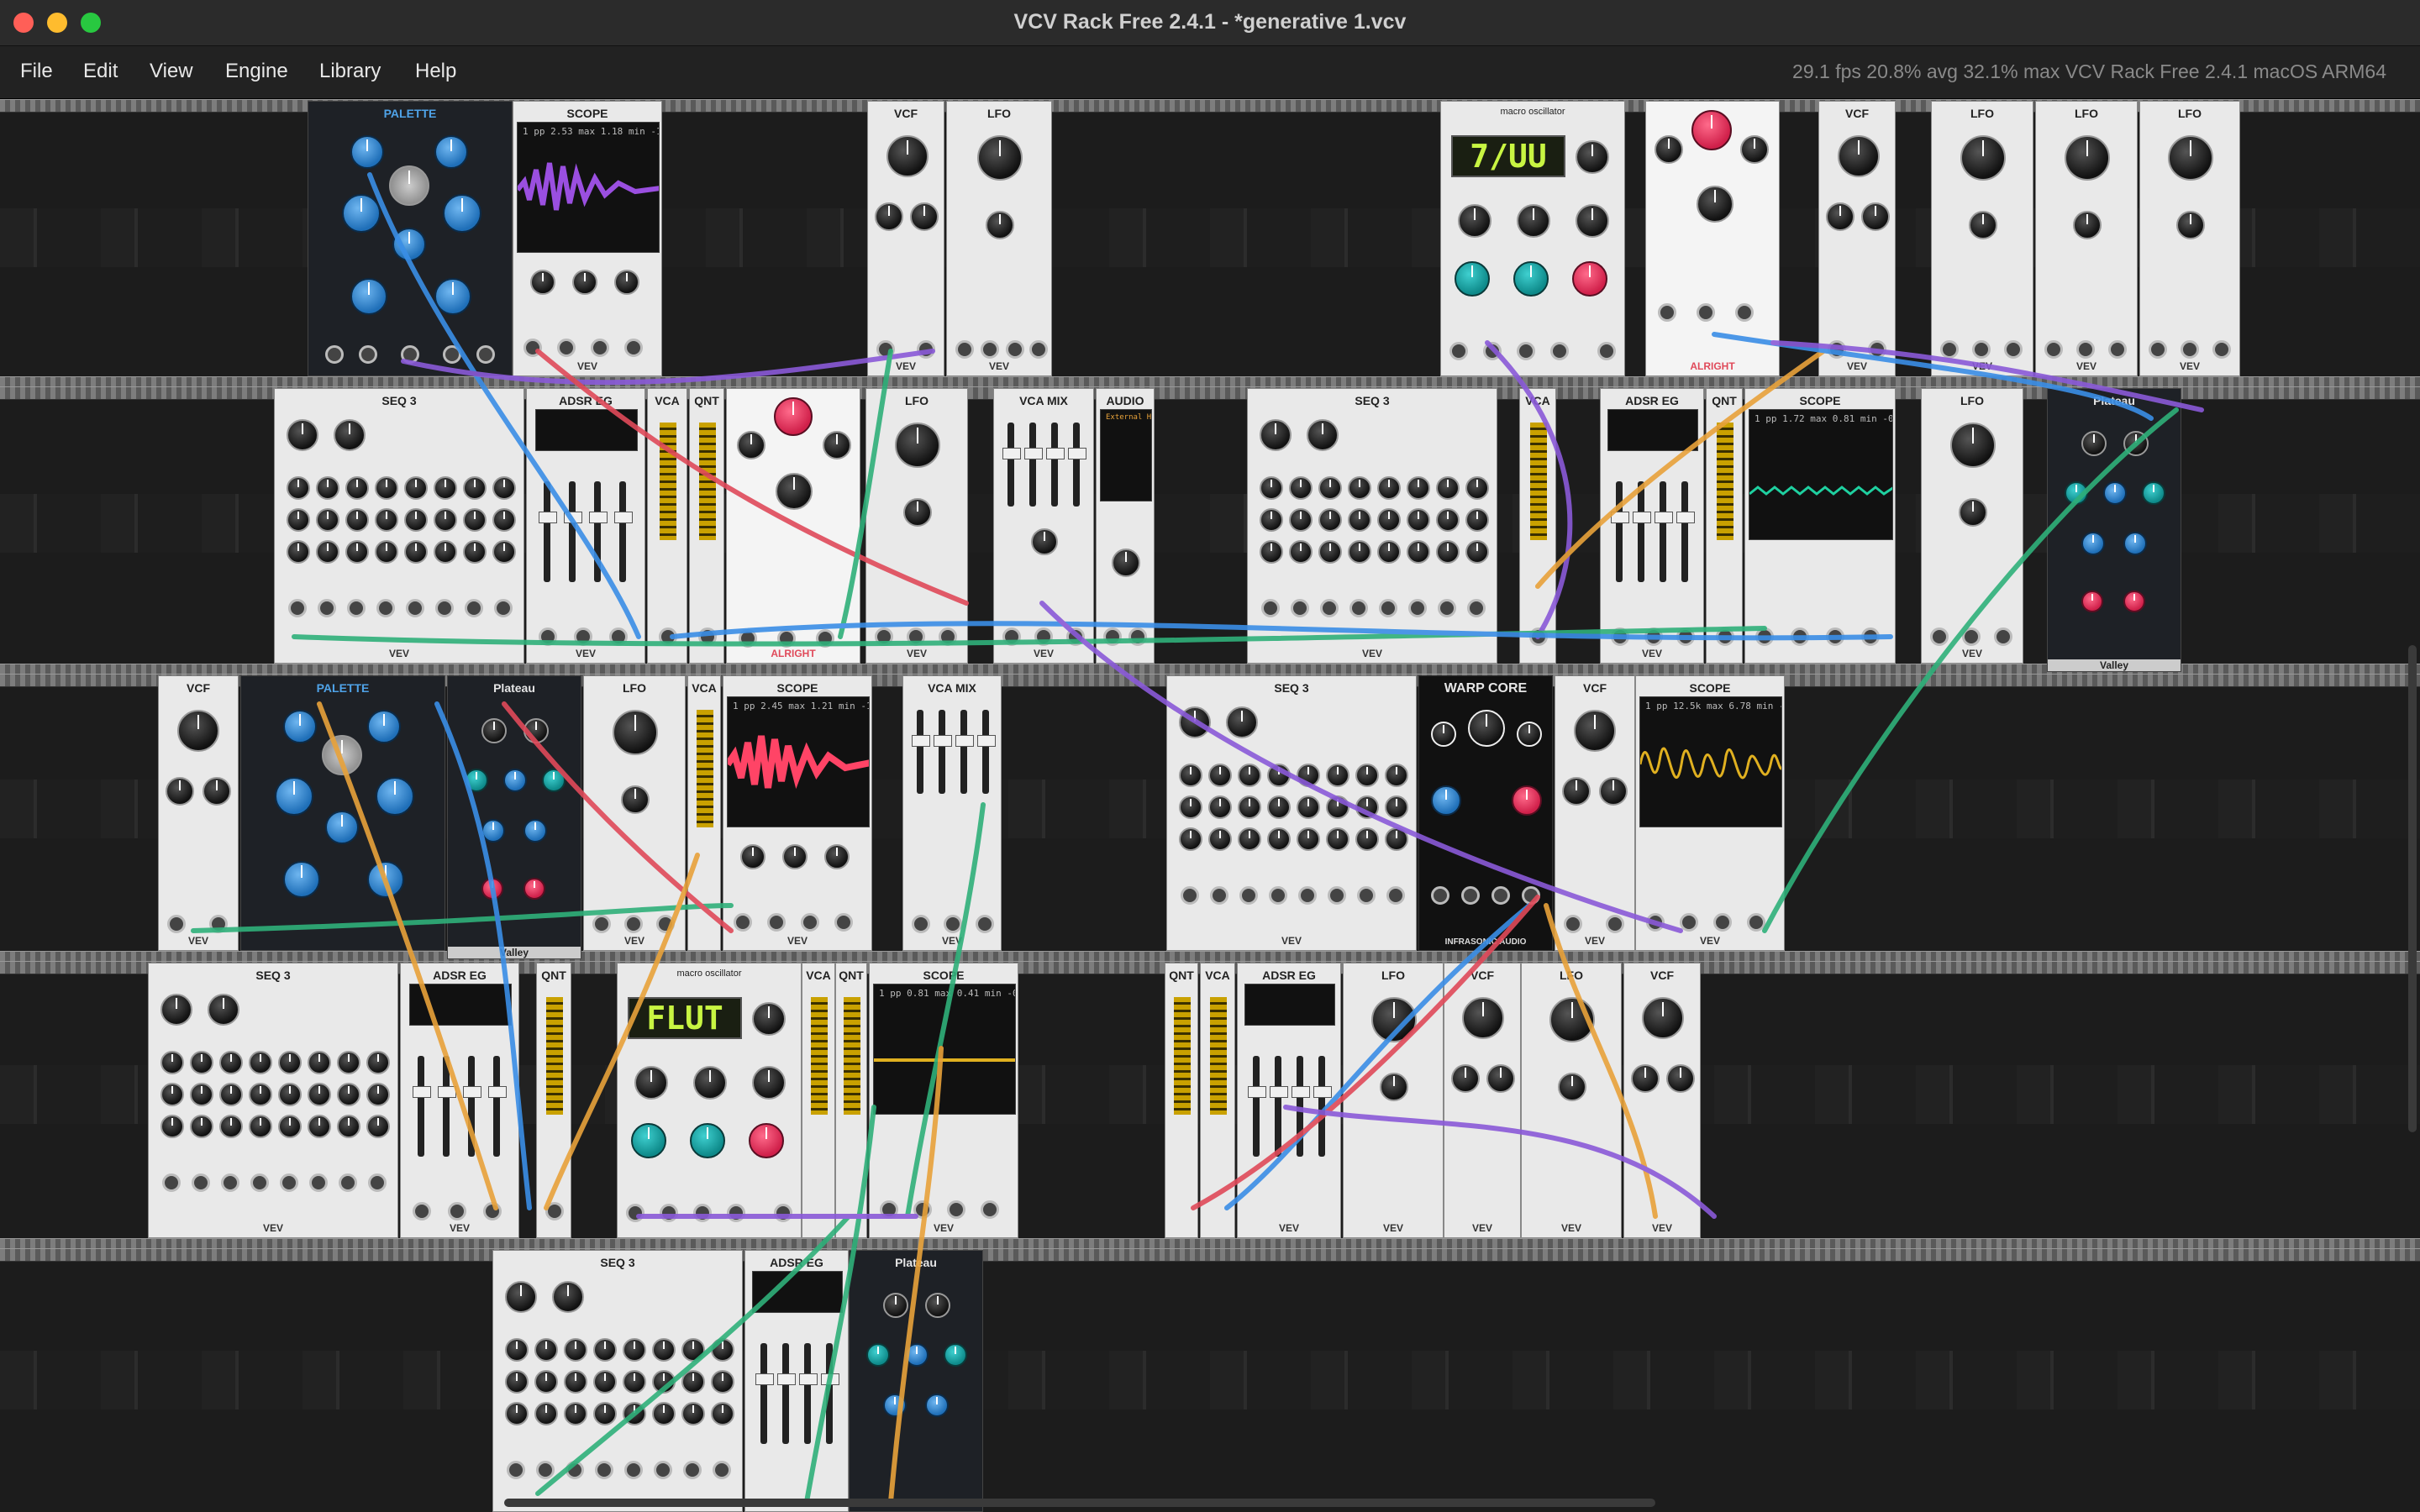  I want to click on vertical-scrollbar, so click(2412, 888).